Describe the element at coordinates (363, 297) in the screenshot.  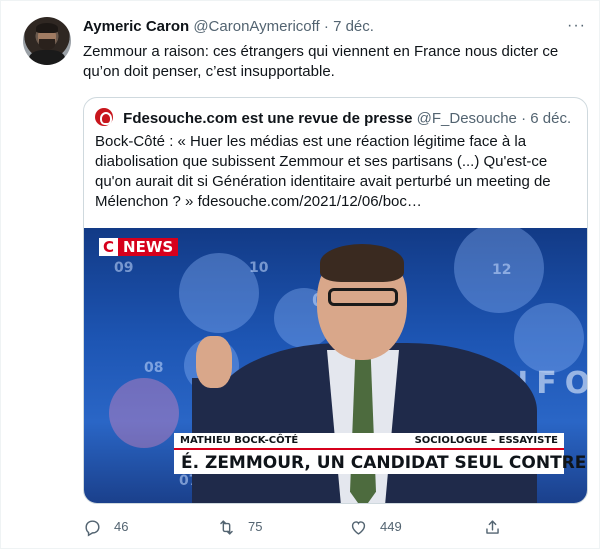
I see `person-glasses` at that location.